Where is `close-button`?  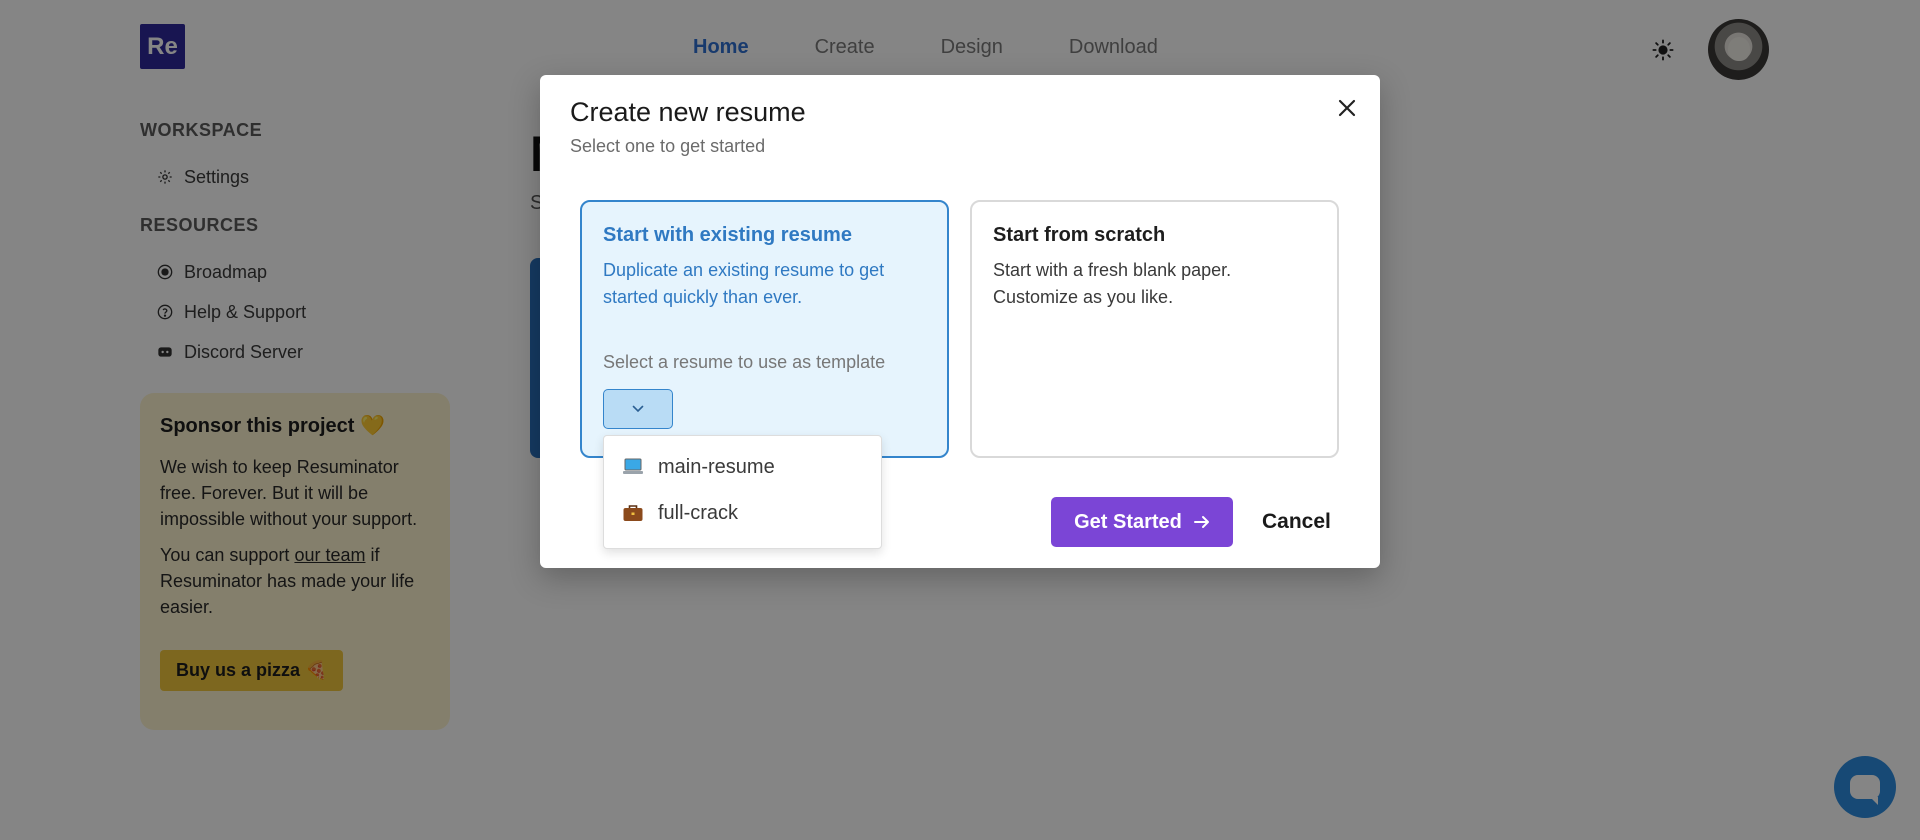 close-button is located at coordinates (1347, 108).